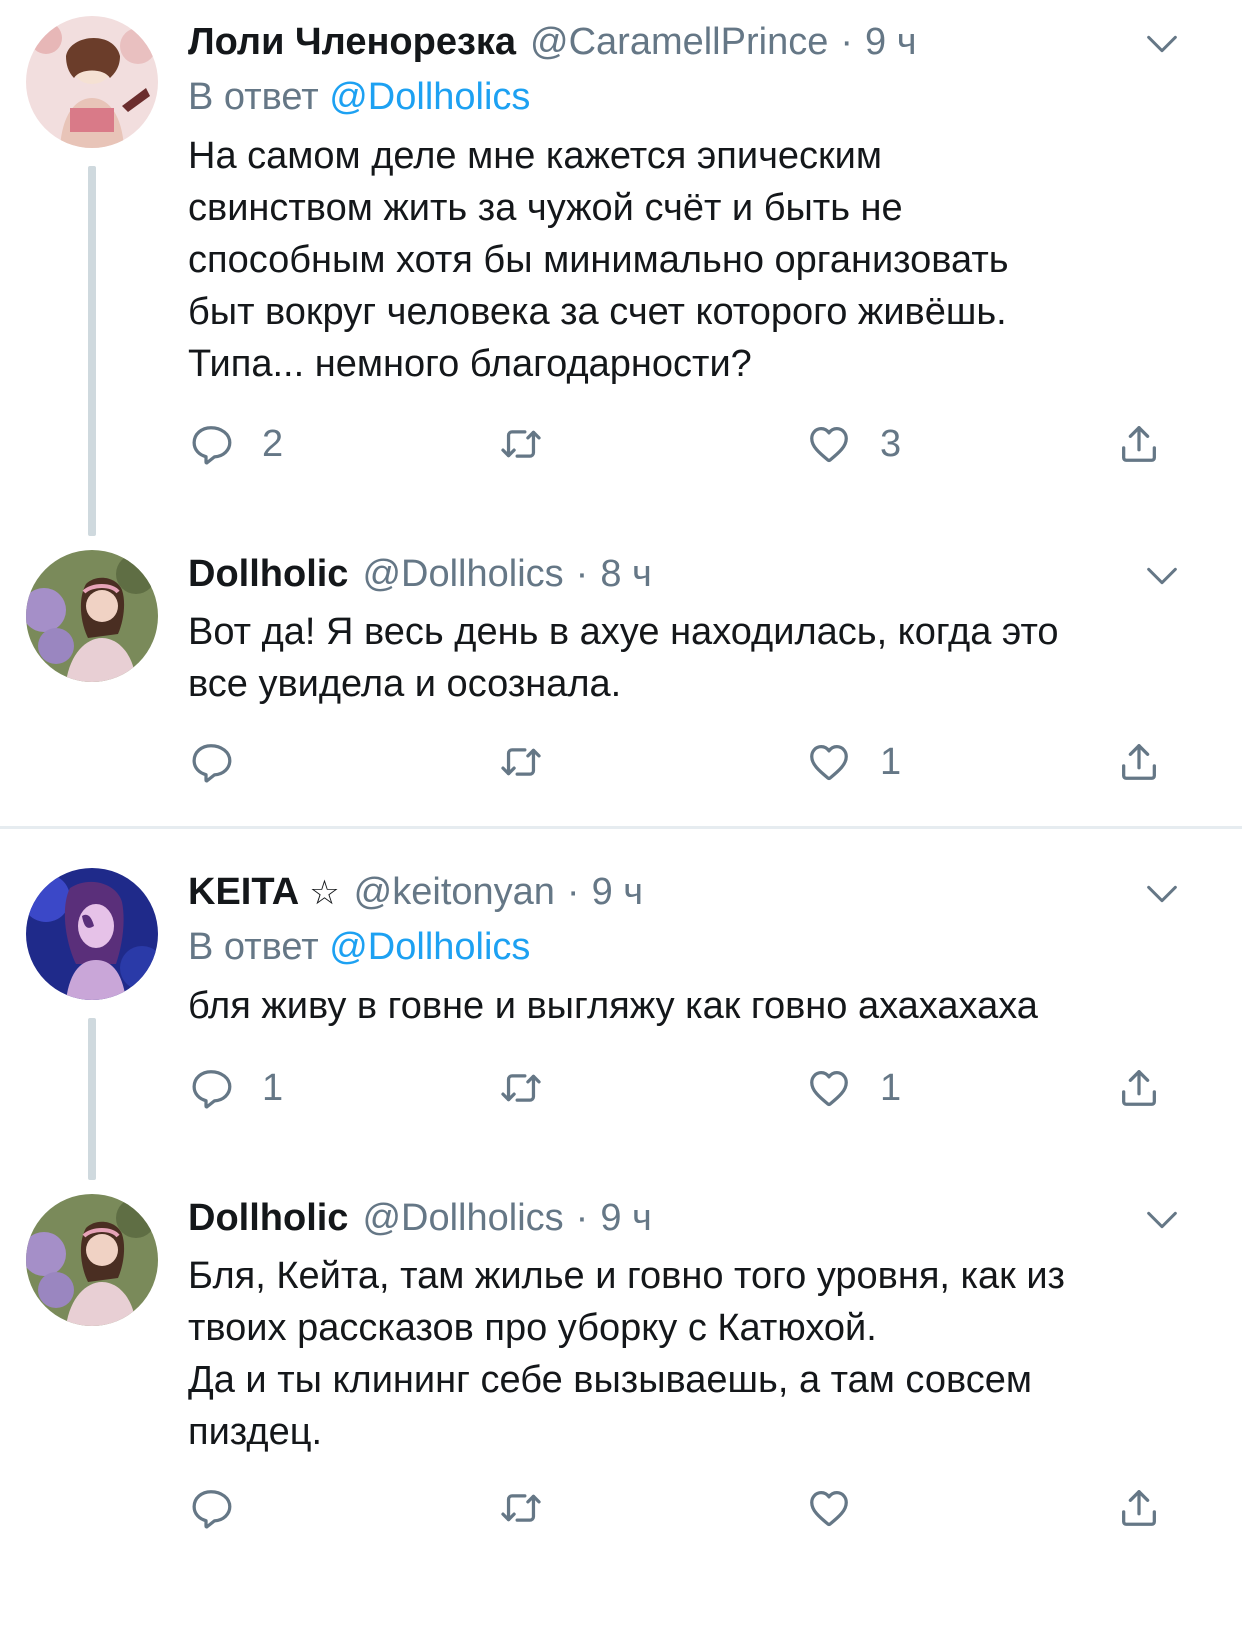 This screenshot has width=1242, height=1635. Describe the element at coordinates (715, 762) in the screenshot. I see `tweet-actions: 1` at that location.